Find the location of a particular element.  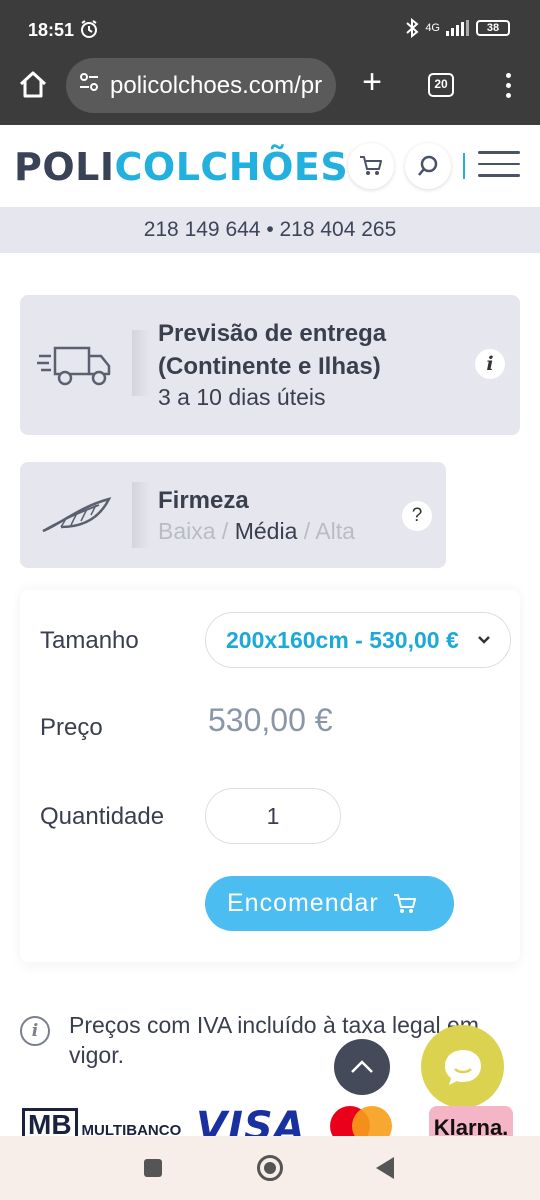

url-bar: policolchoes.com/pr is located at coordinates (201, 85).